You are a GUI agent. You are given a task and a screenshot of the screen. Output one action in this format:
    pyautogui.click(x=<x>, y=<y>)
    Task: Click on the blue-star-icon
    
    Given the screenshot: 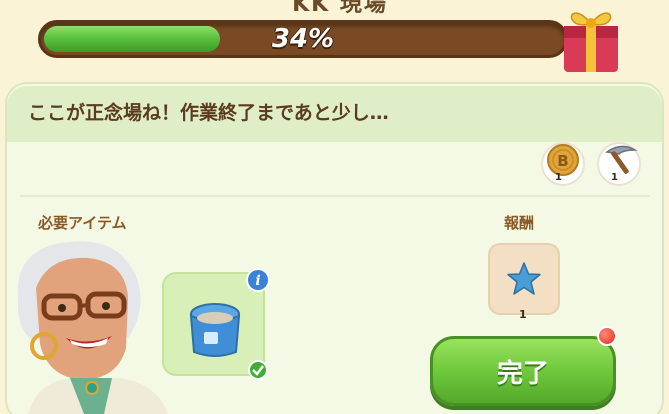 What is the action you would take?
    pyautogui.click(x=524, y=278)
    